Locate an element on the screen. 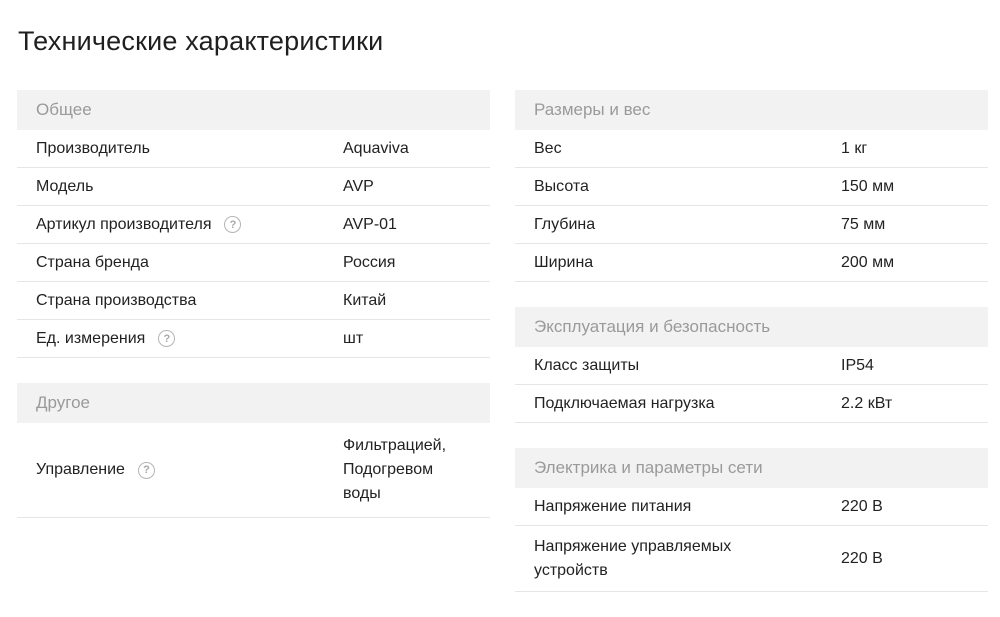 Image resolution: width=1000 pixels, height=617 pixels. spec-value: 200 мм is located at coordinates (868, 262).